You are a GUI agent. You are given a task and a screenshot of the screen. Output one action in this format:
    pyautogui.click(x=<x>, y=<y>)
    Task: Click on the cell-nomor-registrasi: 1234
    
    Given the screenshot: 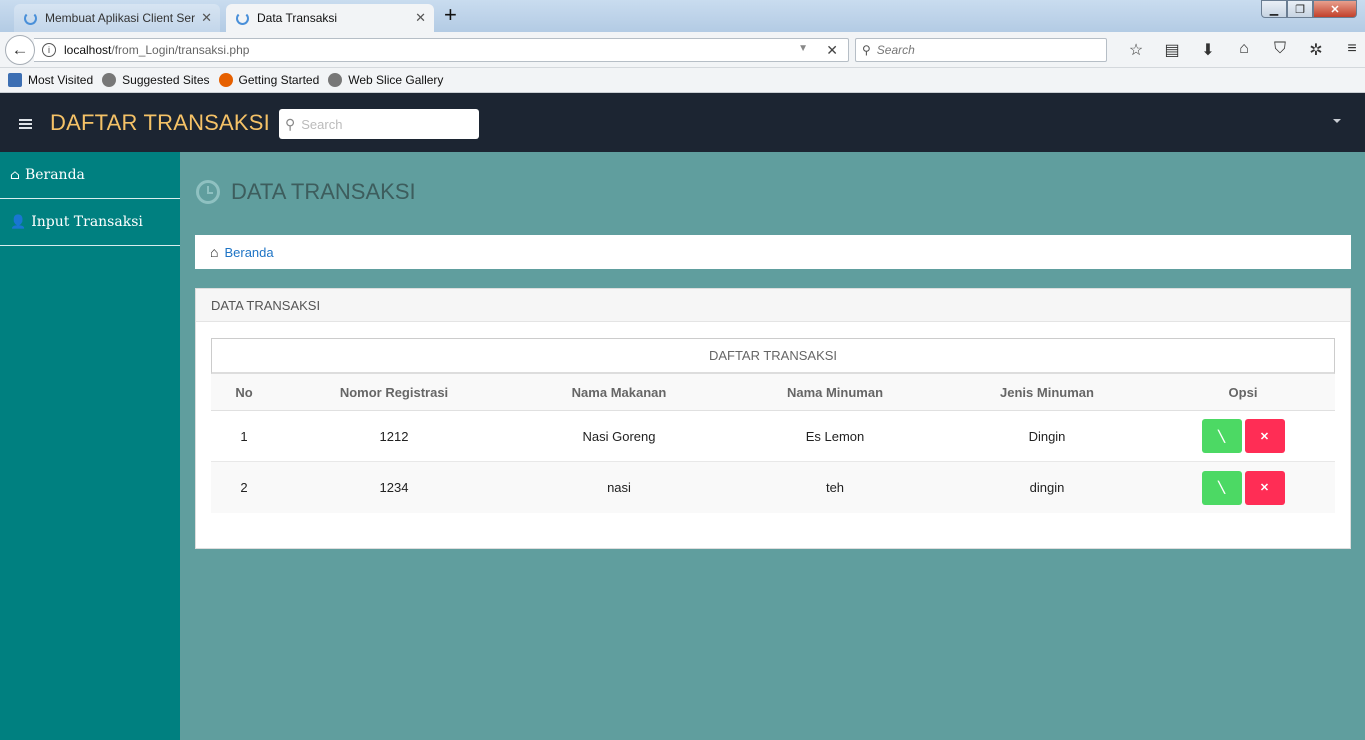 What is the action you would take?
    pyautogui.click(x=394, y=487)
    